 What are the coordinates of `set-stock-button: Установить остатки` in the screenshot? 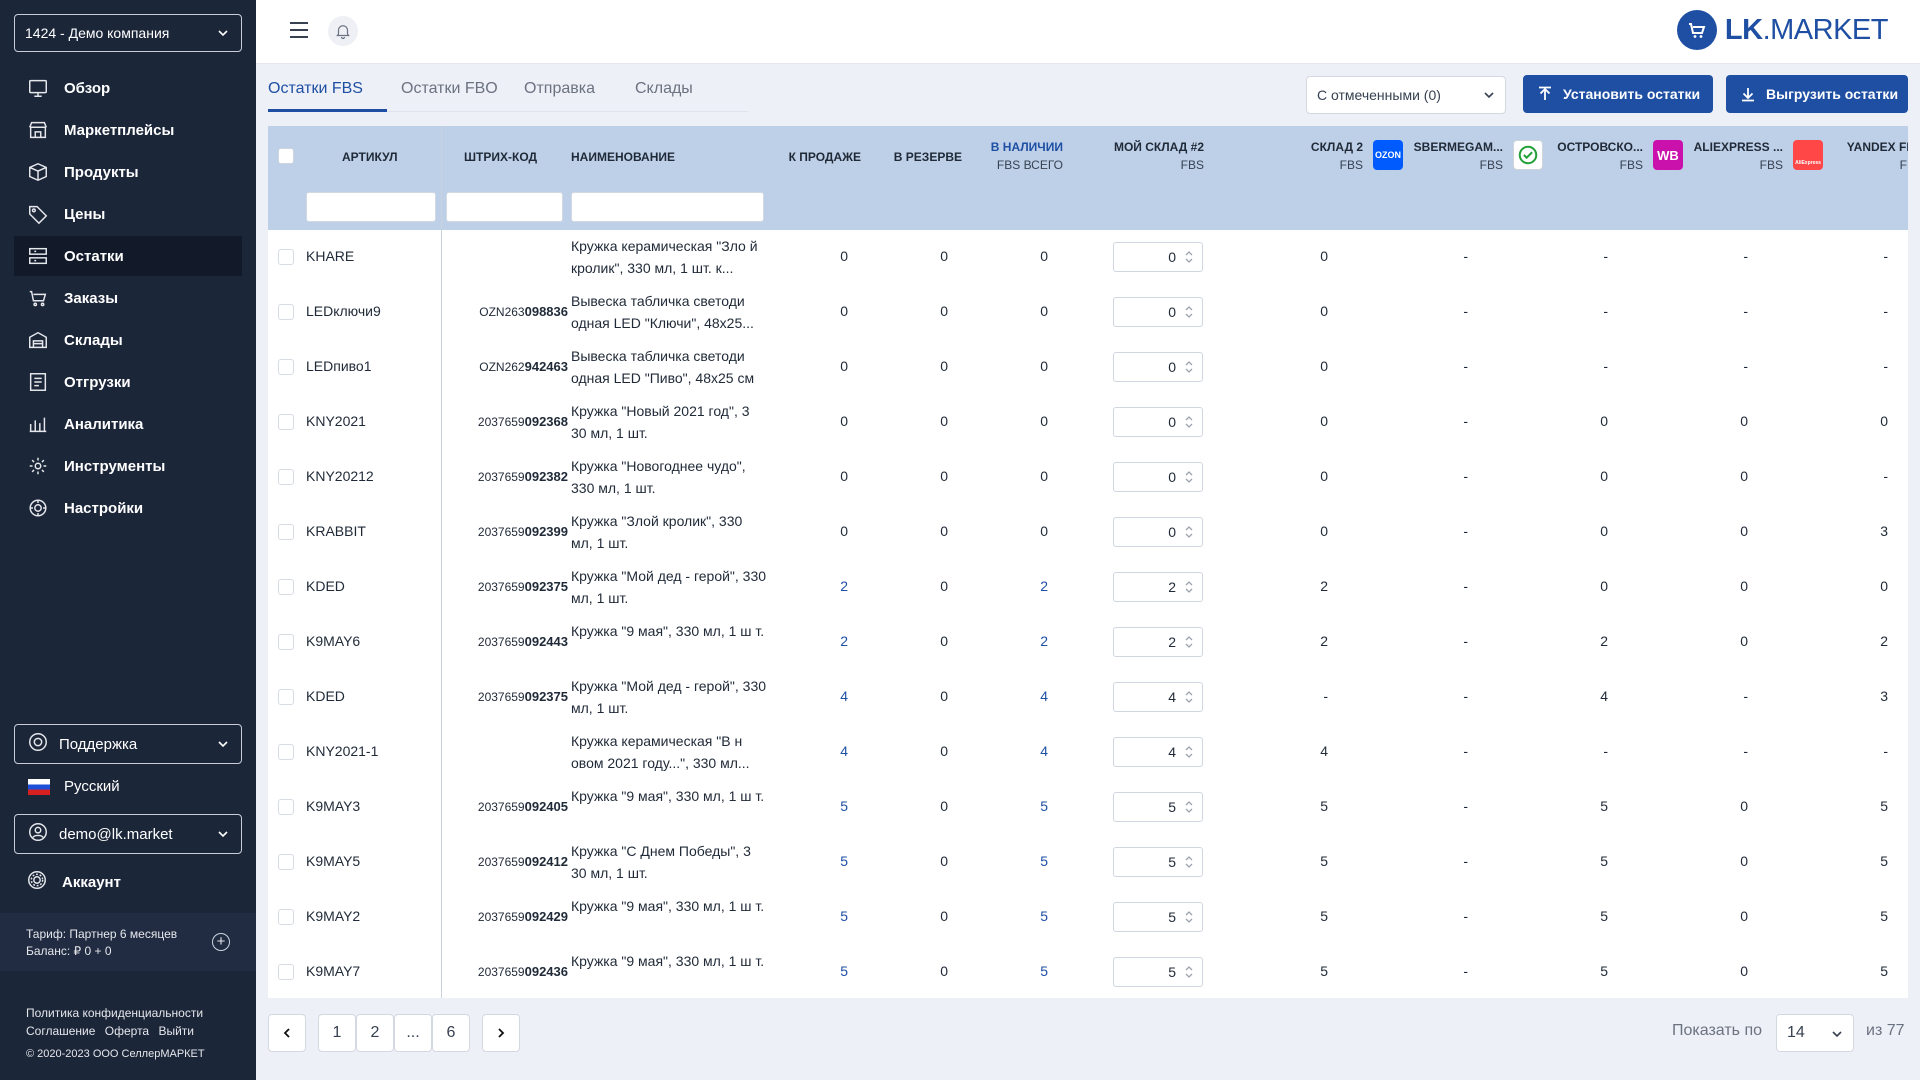 It's located at (1618, 94).